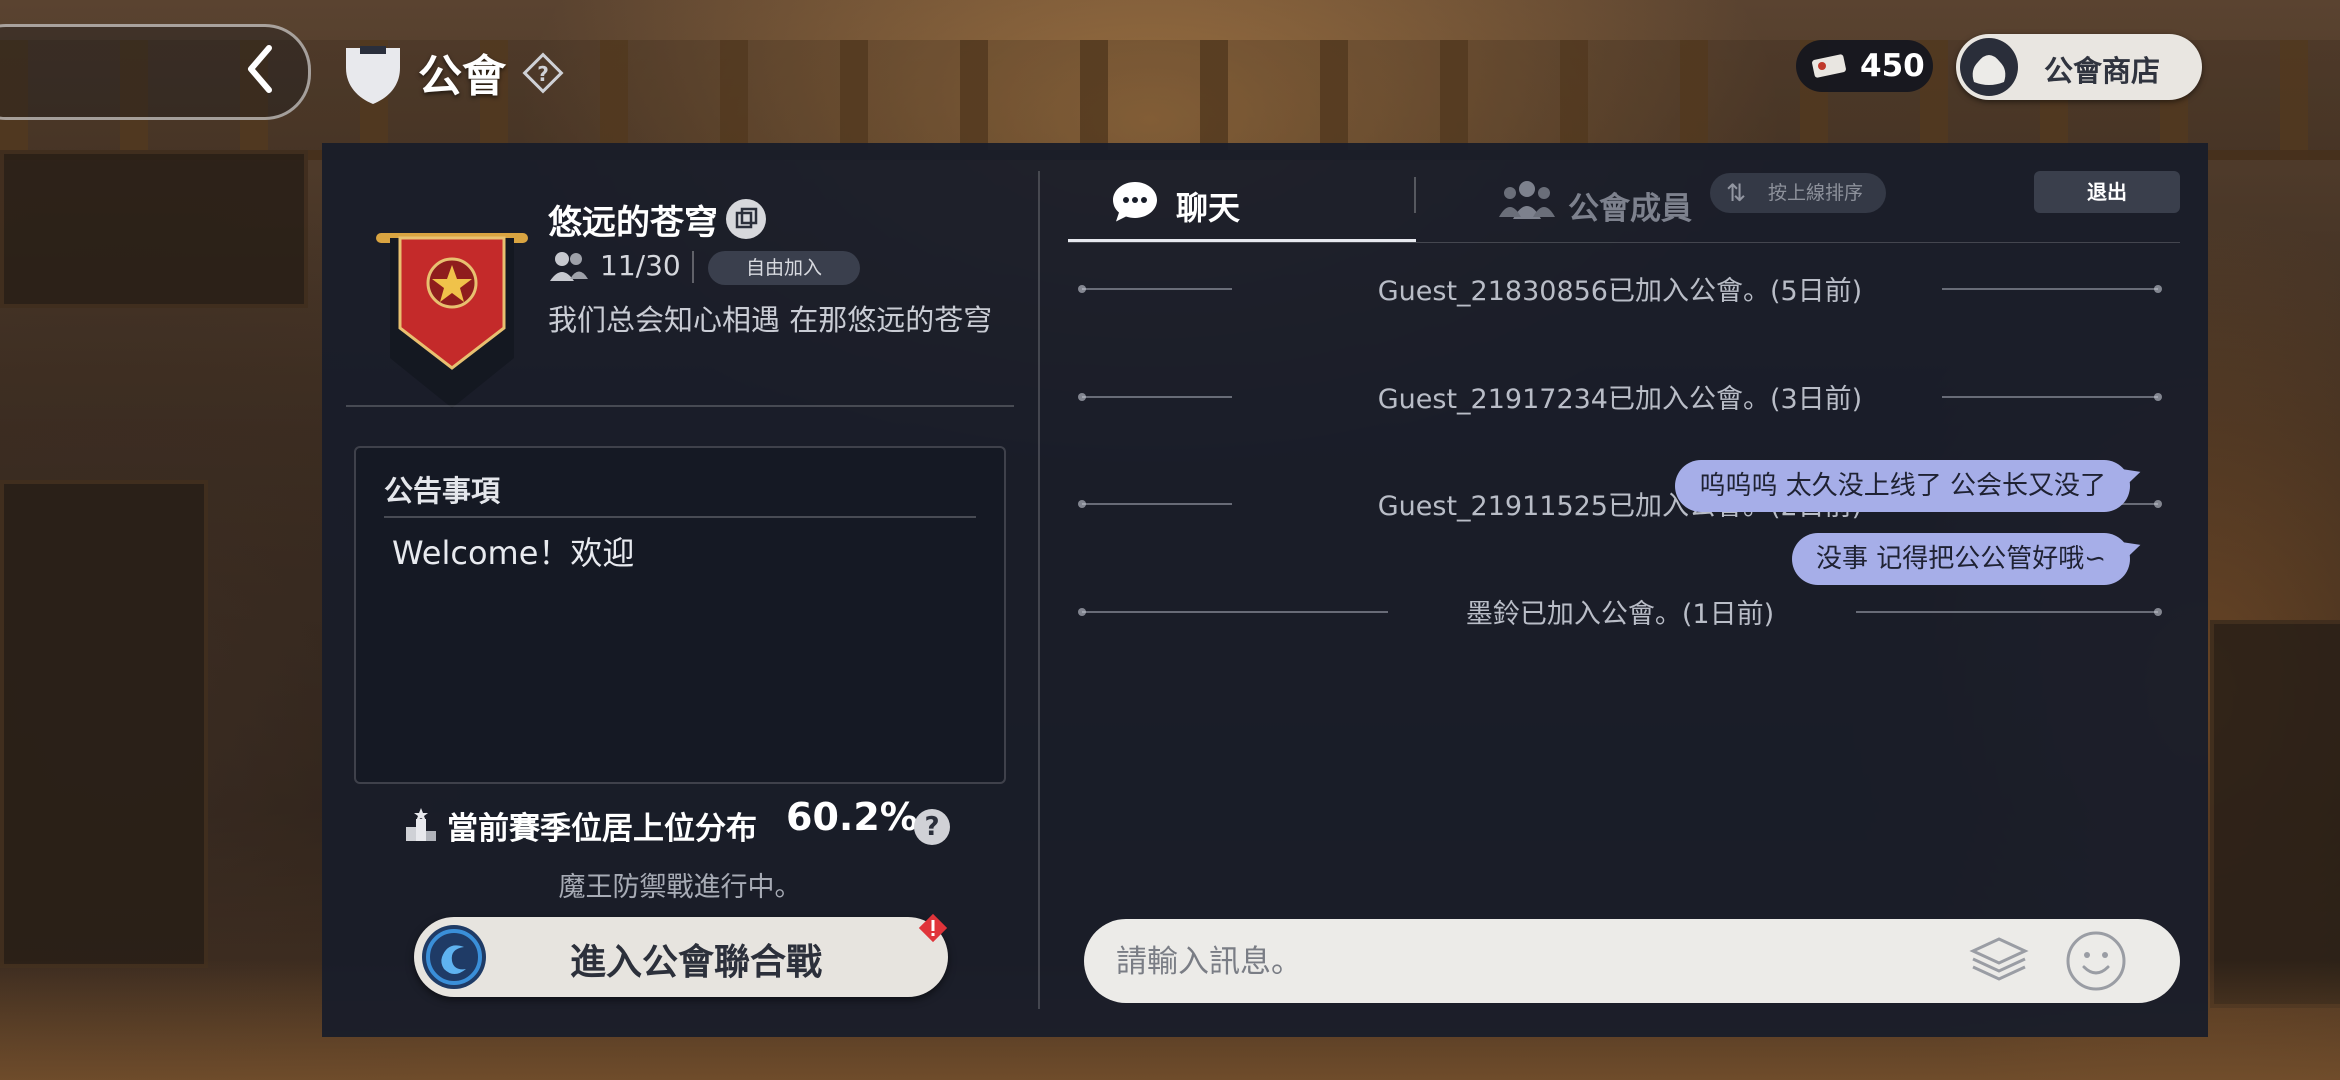 Image resolution: width=2340 pixels, height=1080 pixels. I want to click on group-icon, so click(1527, 200).